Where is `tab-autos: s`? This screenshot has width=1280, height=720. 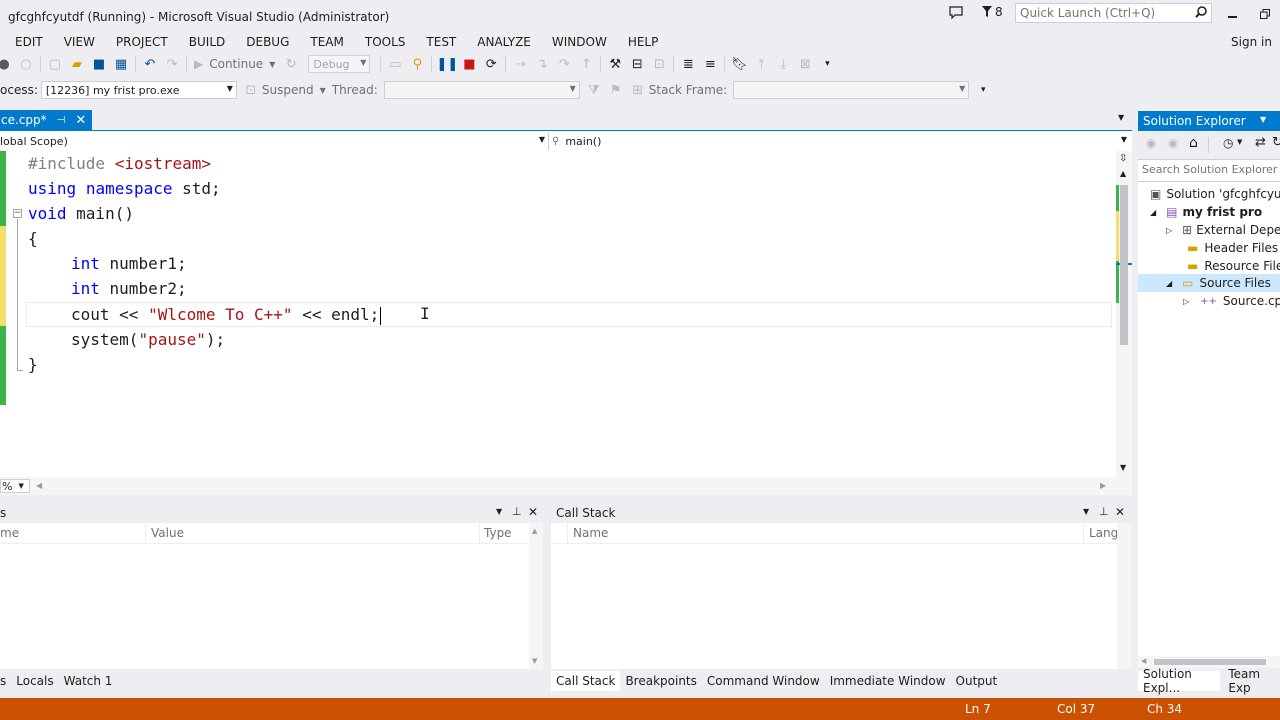
tab-autos: s is located at coordinates (5, 681).